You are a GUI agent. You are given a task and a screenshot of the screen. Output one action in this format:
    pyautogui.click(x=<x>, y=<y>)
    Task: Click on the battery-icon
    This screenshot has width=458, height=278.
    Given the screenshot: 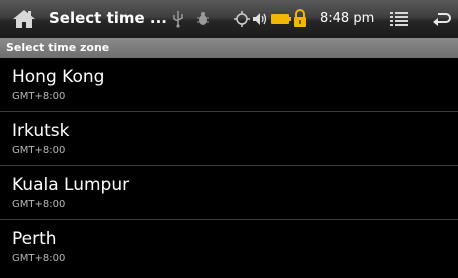 What is the action you would take?
    pyautogui.click(x=281, y=19)
    